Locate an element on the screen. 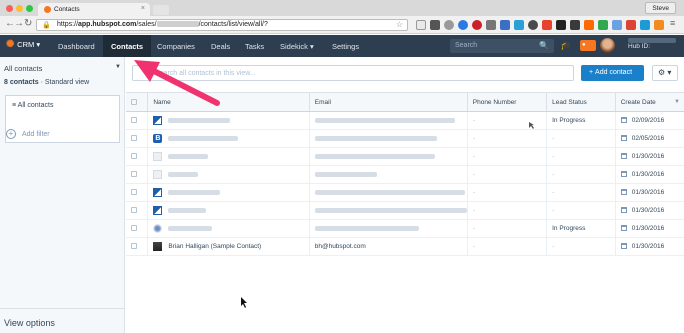  column-header-name: Name is located at coordinates (228, 102).